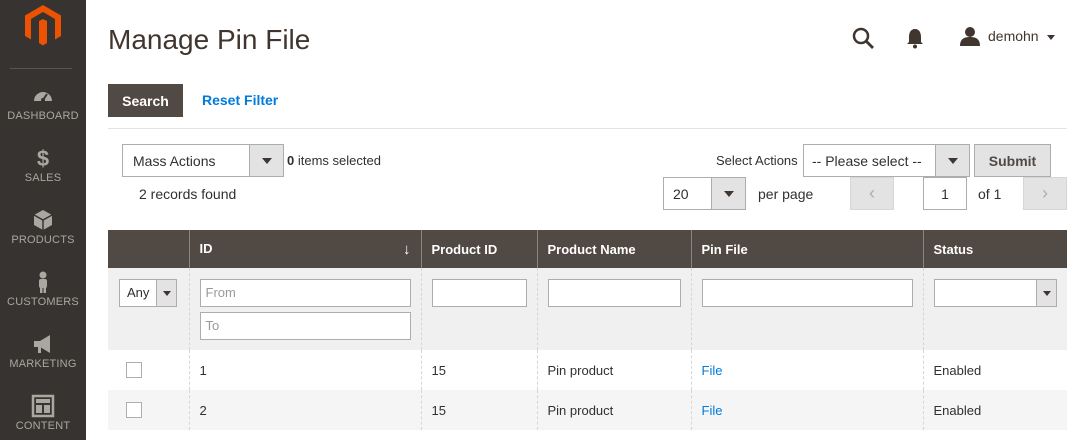  I want to click on id-to-input: To, so click(305, 326).